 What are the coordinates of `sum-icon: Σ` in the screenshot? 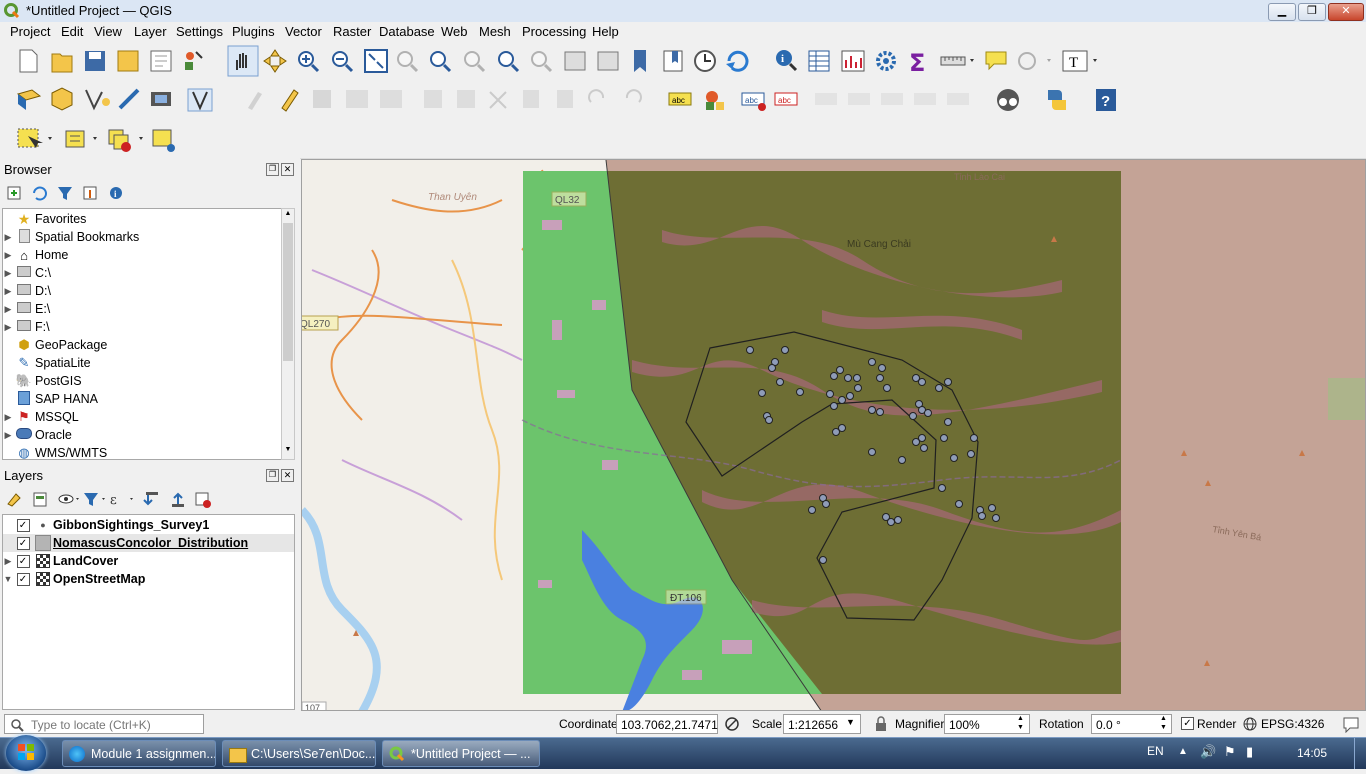 It's located at (917, 63).